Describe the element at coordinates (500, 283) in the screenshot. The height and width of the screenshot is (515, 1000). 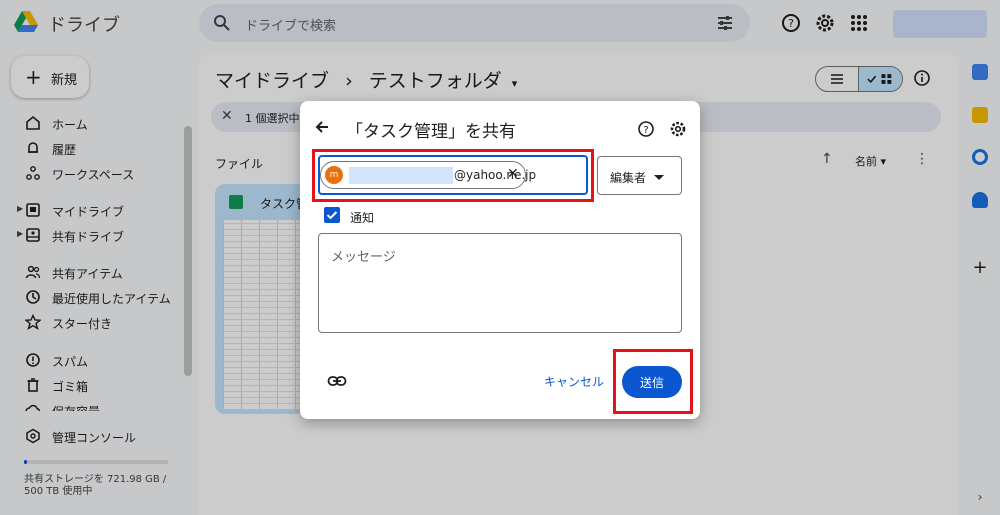
I see `message-field` at that location.